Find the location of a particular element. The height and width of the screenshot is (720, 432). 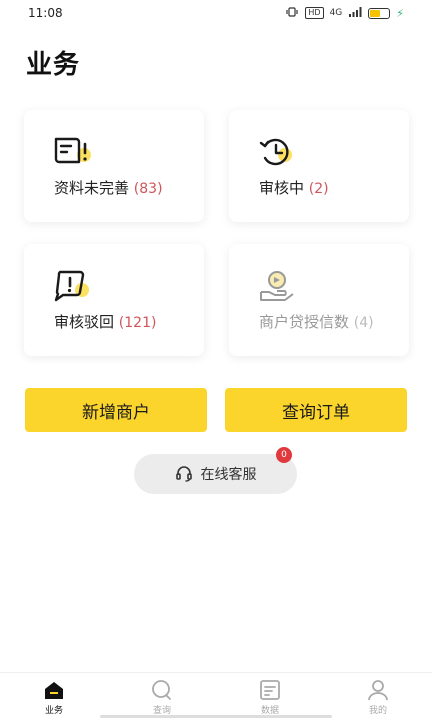

signal-icon is located at coordinates (355, 13).